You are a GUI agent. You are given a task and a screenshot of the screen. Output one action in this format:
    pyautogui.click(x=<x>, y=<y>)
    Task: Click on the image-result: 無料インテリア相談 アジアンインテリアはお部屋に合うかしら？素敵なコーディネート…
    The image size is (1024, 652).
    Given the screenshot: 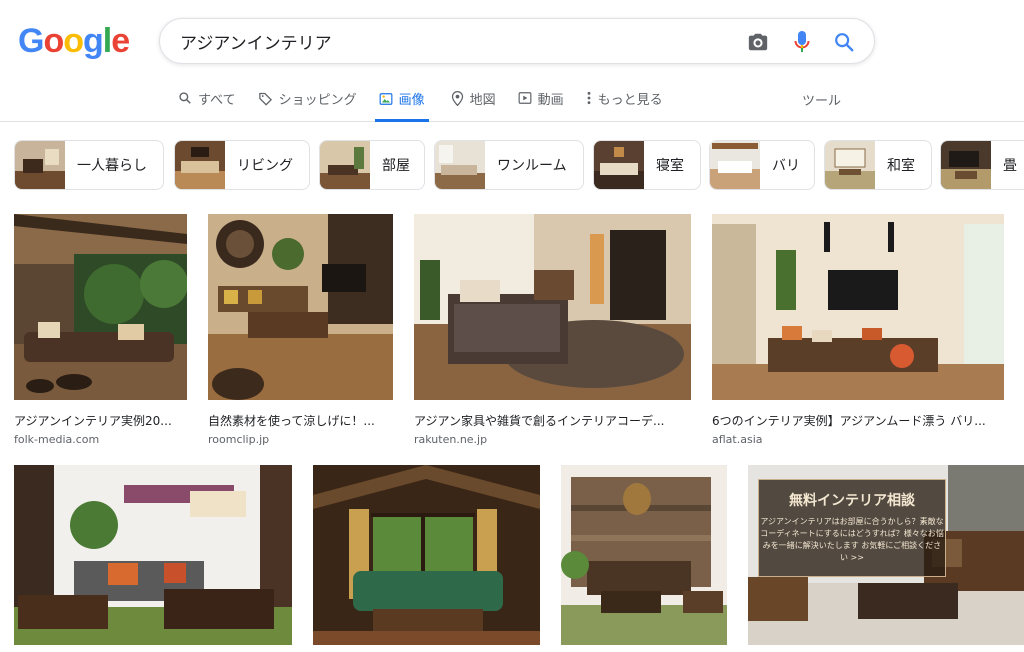 What is the action you would take?
    pyautogui.click(x=886, y=557)
    